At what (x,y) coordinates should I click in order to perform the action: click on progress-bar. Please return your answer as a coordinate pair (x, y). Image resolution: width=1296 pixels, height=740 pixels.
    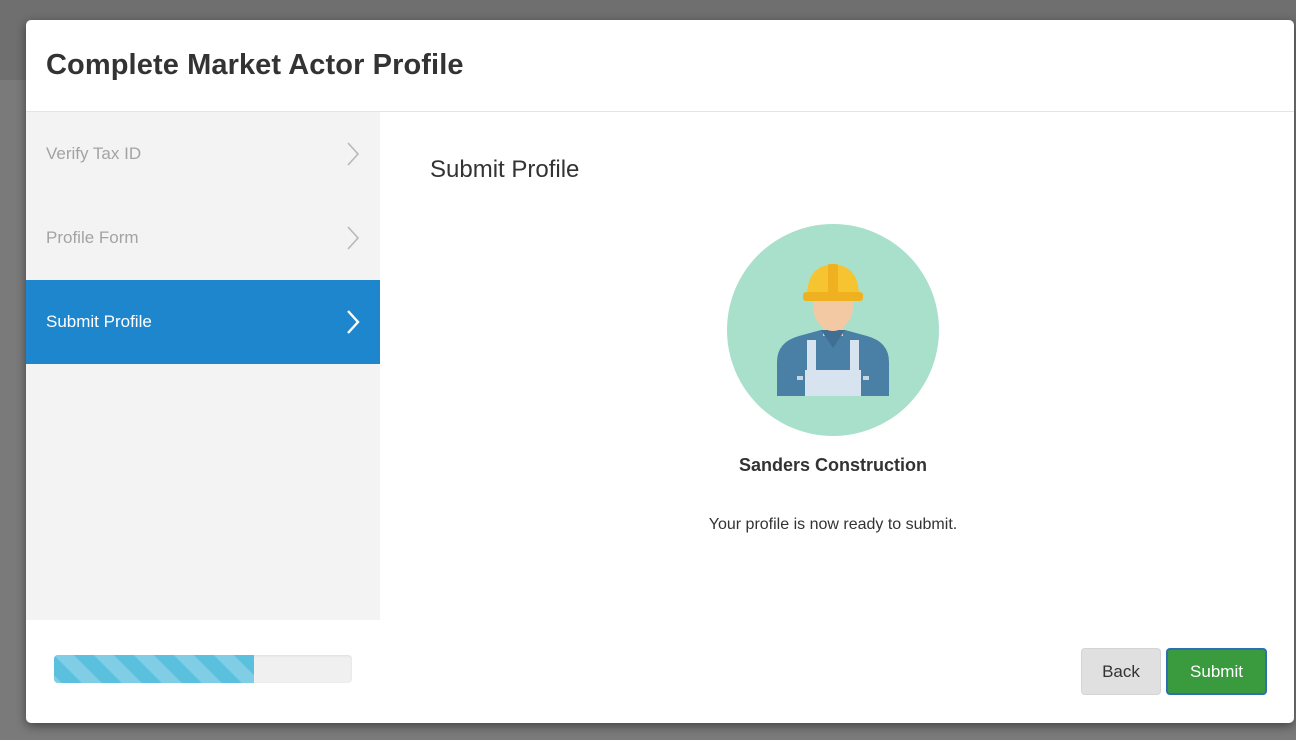
    Looking at the image, I should click on (203, 669).